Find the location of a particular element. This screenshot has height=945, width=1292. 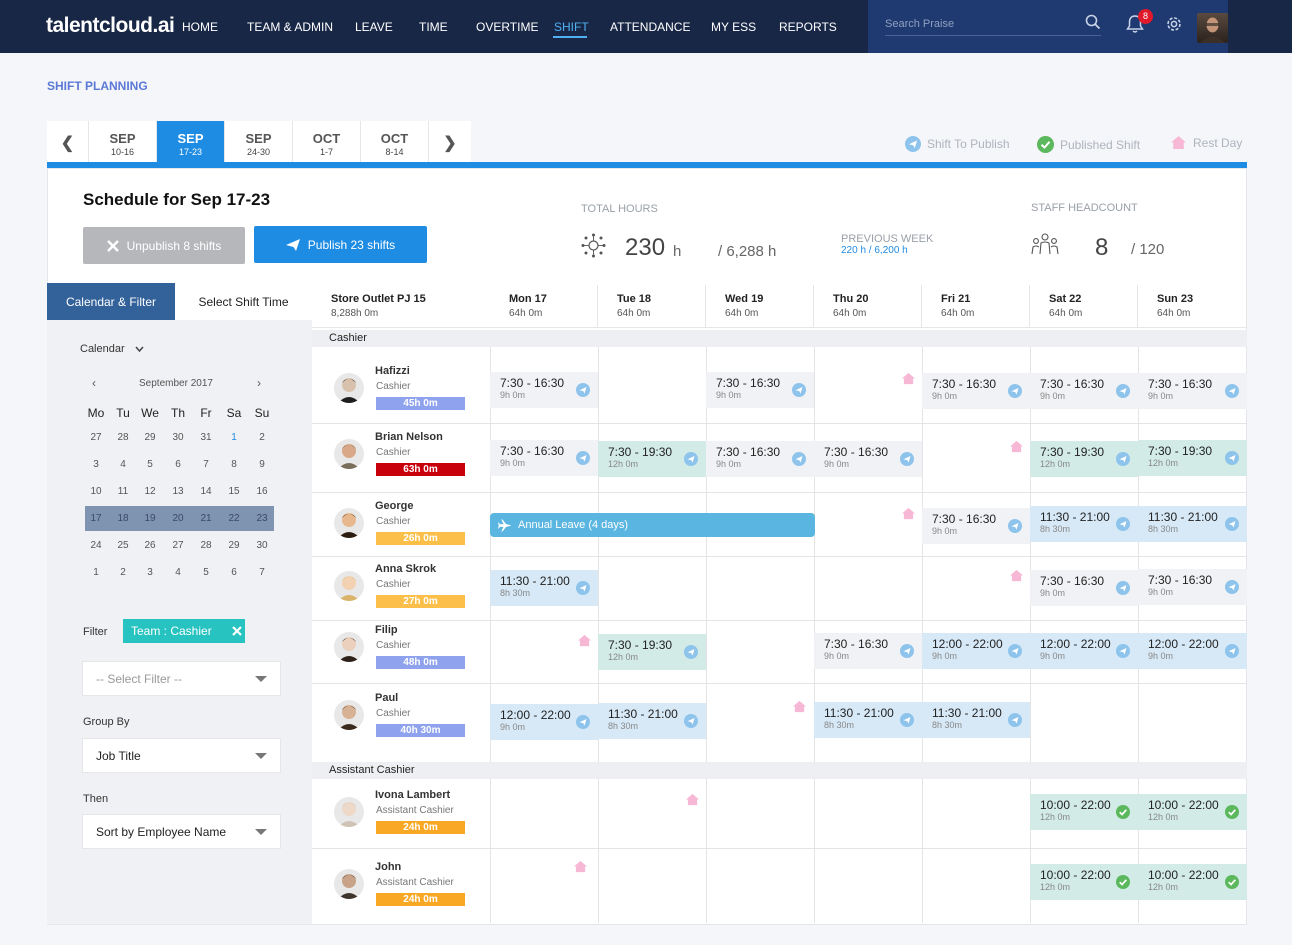

nav-leave: LEAVE is located at coordinates (374, 27).